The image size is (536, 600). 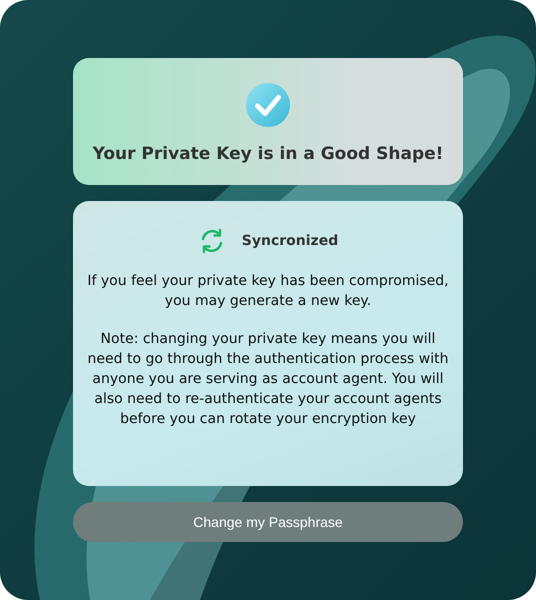 What do you see at coordinates (268, 379) in the screenshot?
I see `note-text: Note: changing your private key means you will need to go through the authentication process with anyone you are serving as account agent. You will also need to re-authenticate your account agents before you can rotate your encryption key` at bounding box center [268, 379].